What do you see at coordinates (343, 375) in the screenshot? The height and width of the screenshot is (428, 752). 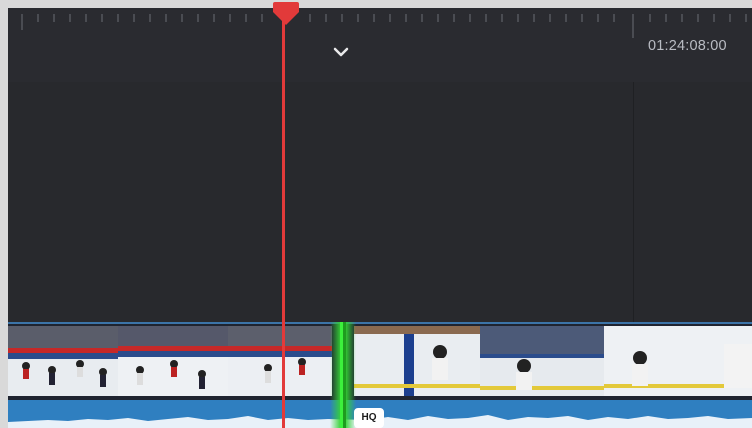 I see `edit-point-marker` at bounding box center [343, 375].